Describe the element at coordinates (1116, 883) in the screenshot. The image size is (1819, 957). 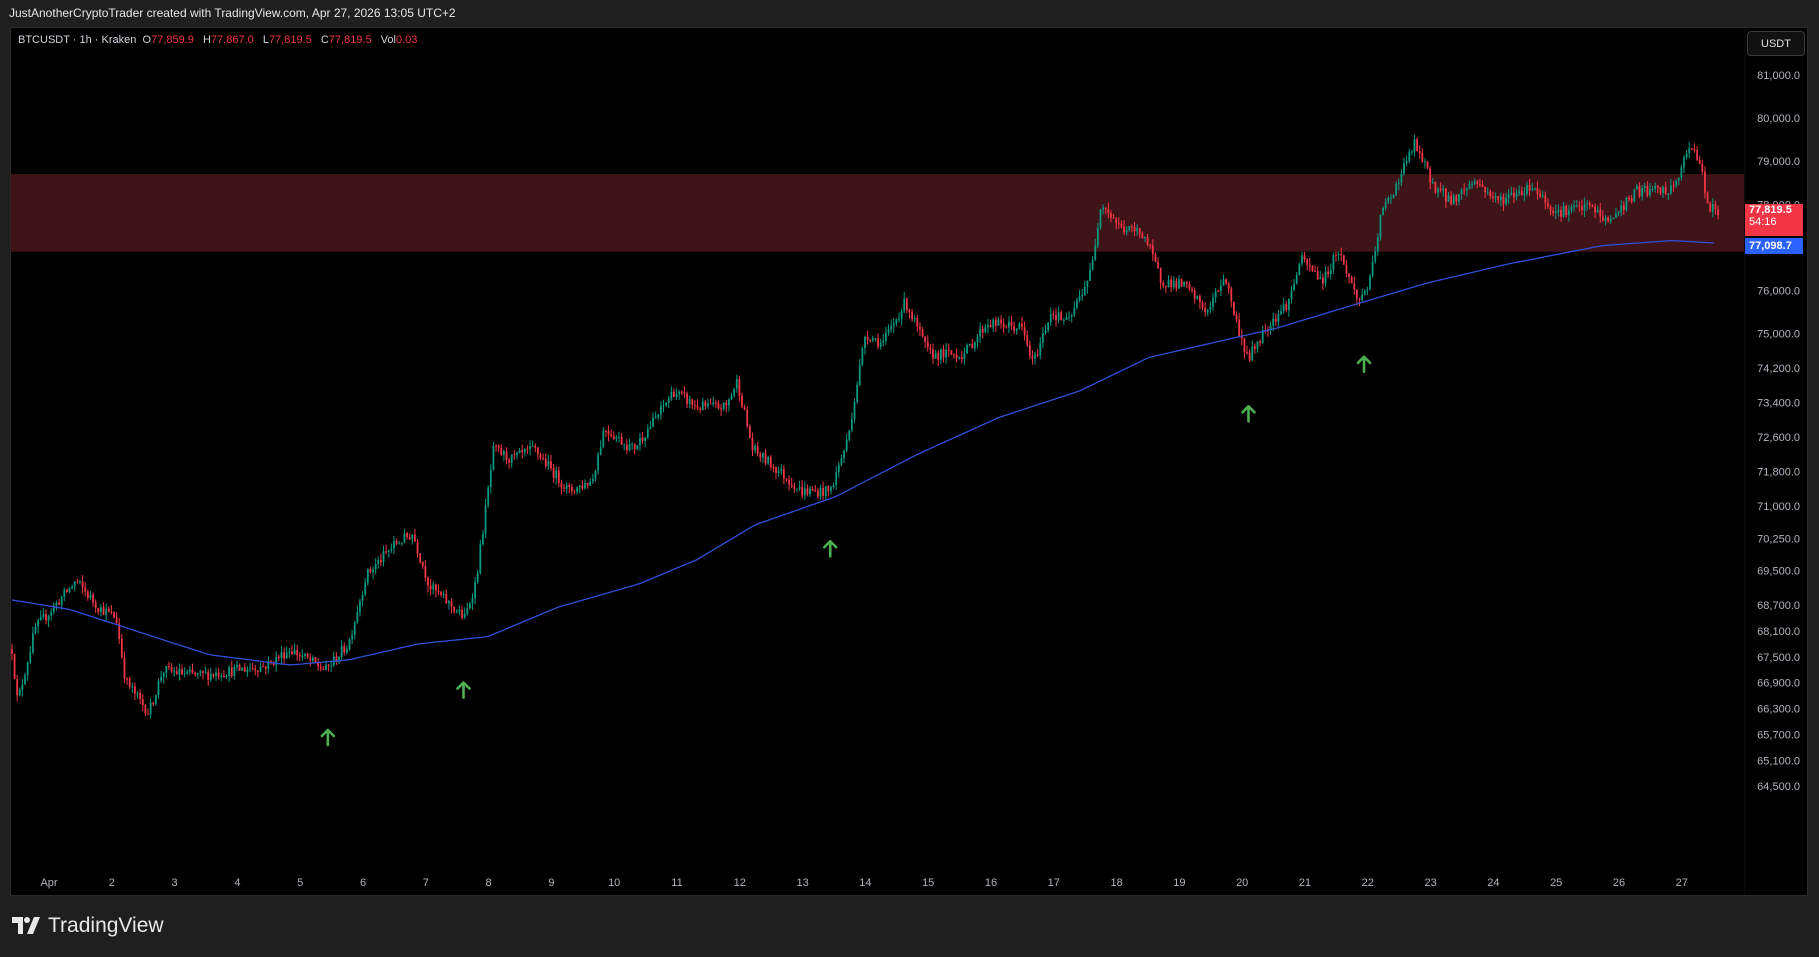
I see `x-tick-label: 18` at that location.